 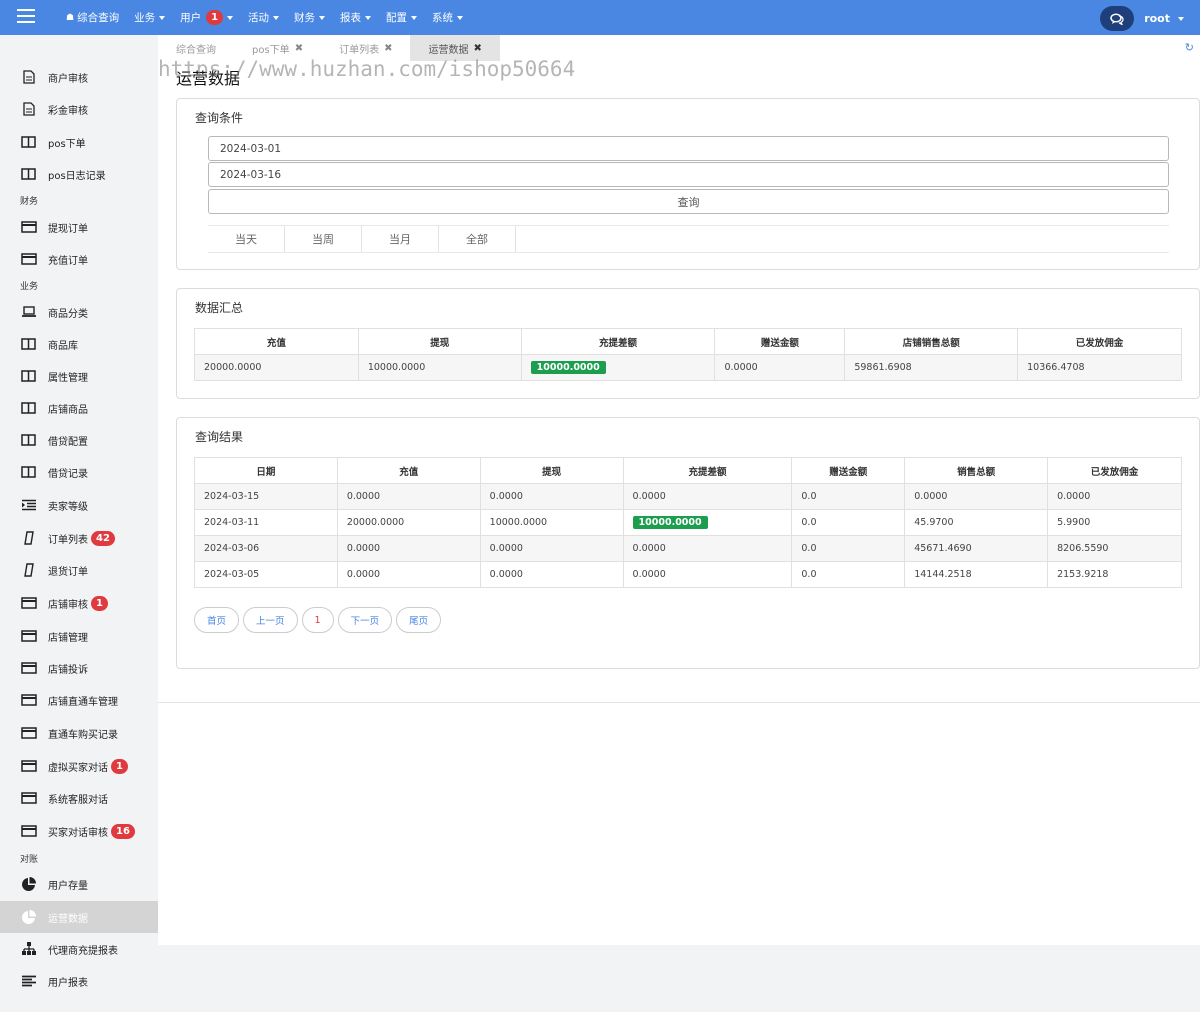 I want to click on caret-down-icon, so click(x=414, y=17).